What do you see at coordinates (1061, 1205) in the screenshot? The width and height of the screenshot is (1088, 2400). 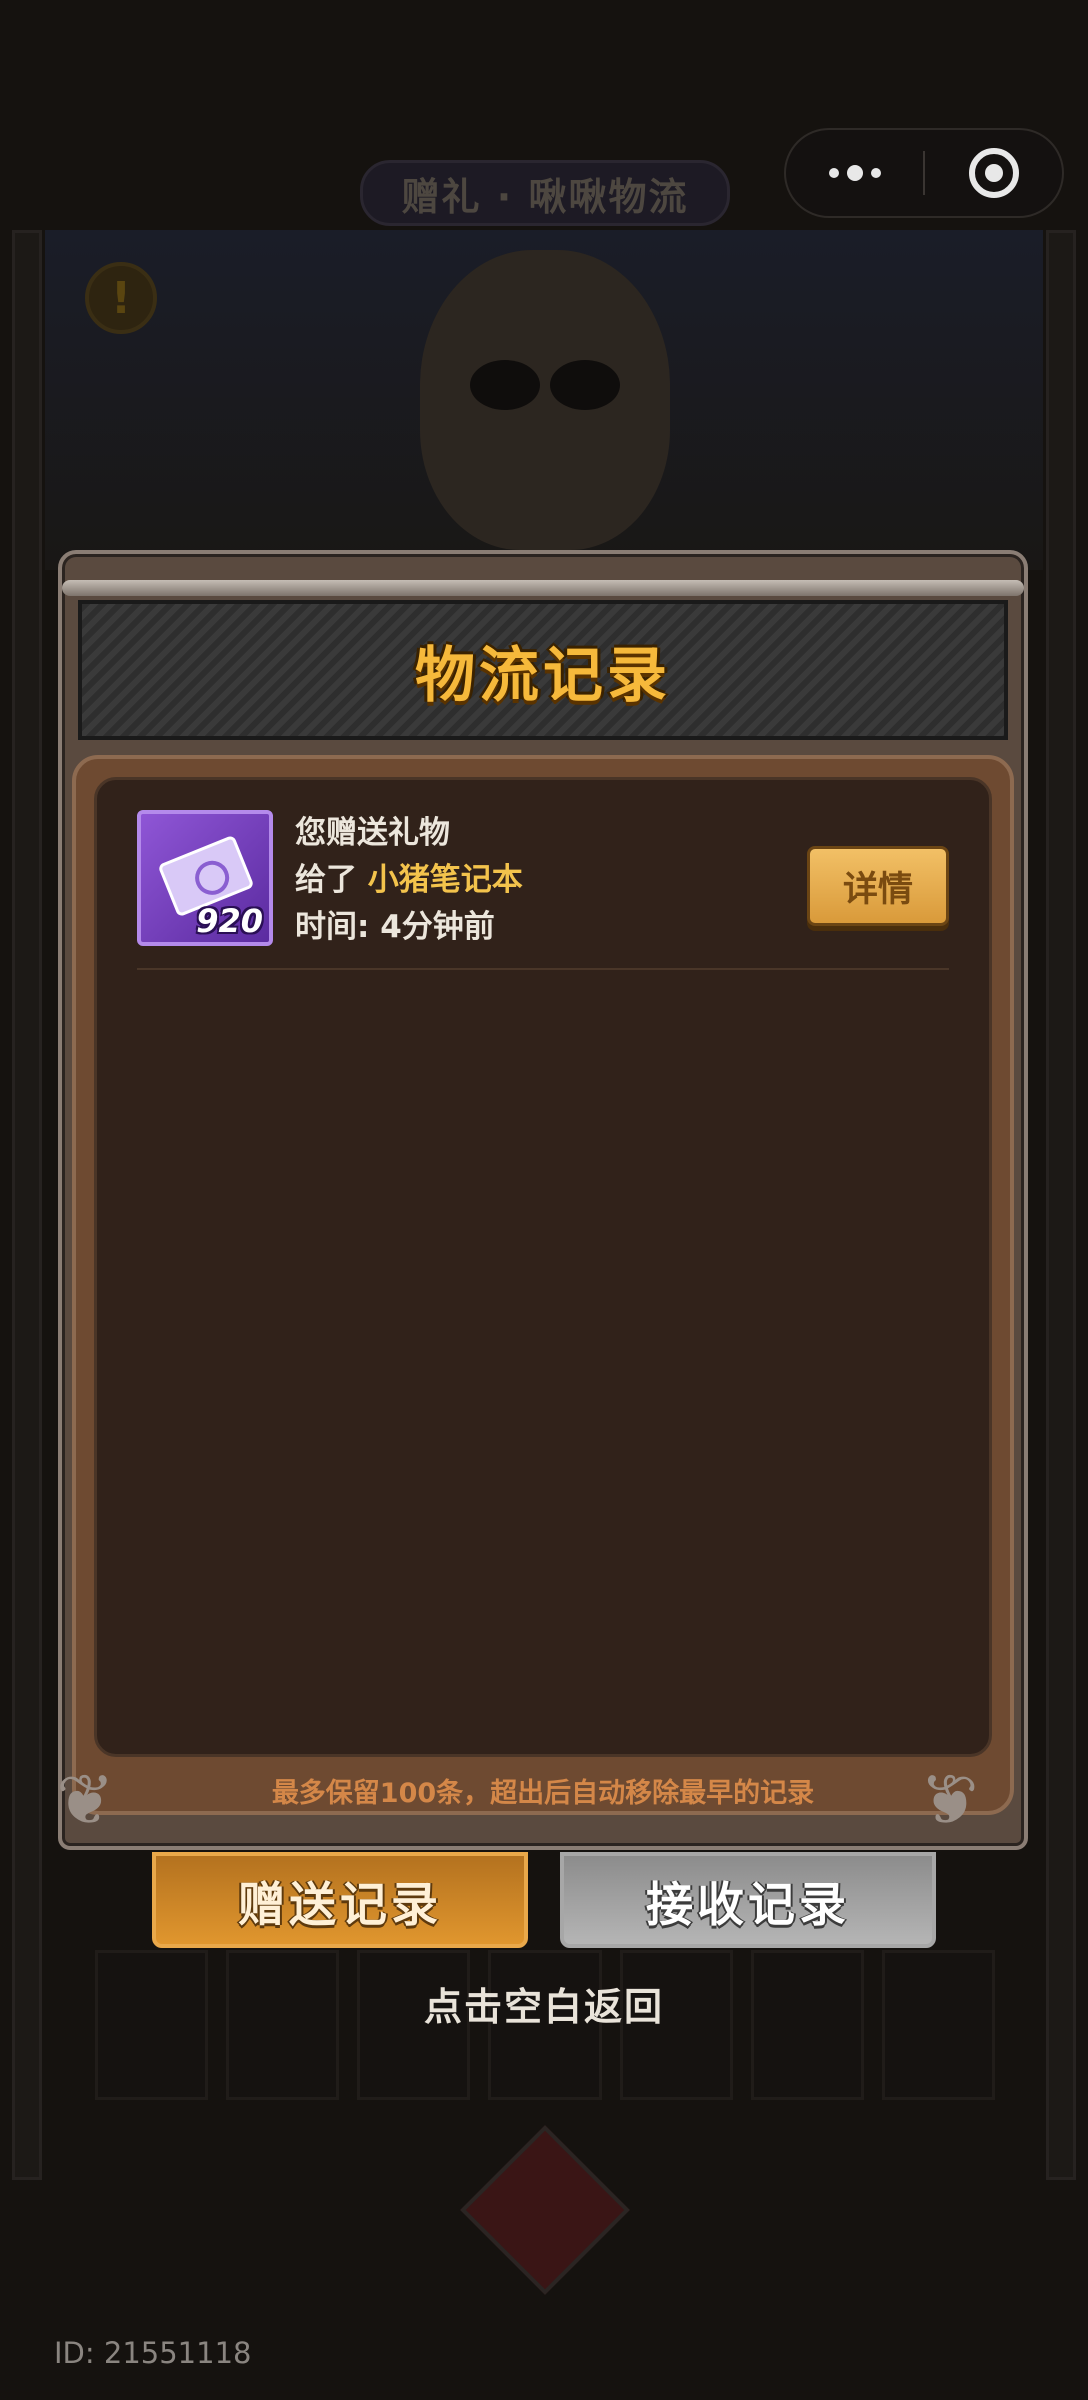 I see `scene-frame-right` at bounding box center [1061, 1205].